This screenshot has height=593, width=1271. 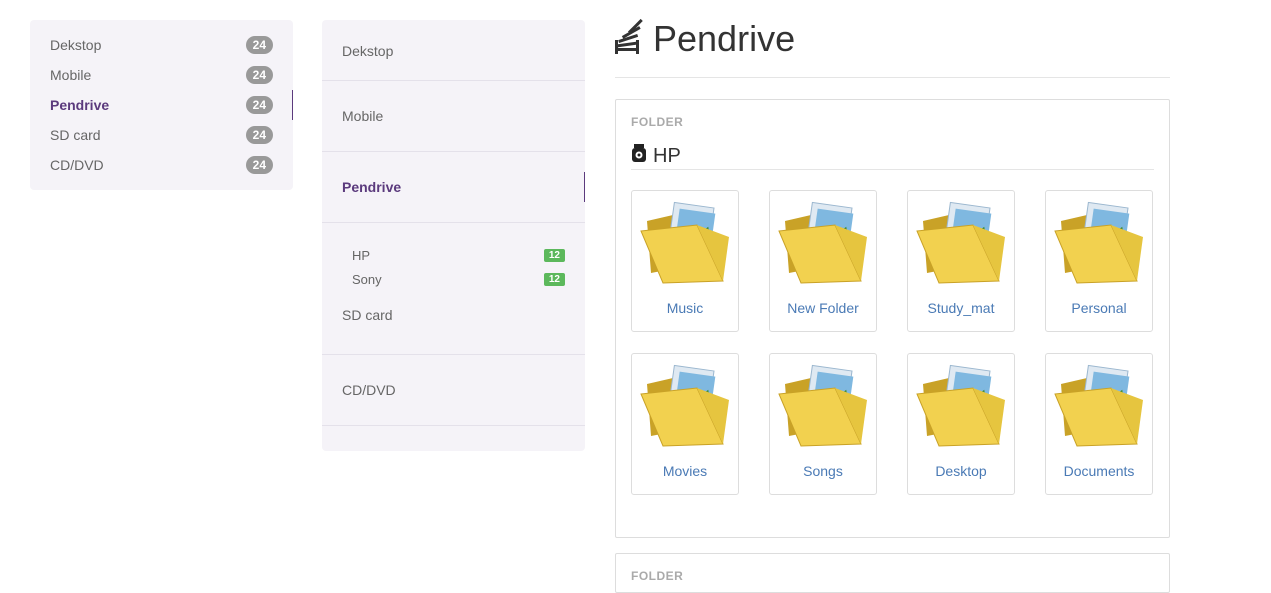 What do you see at coordinates (823, 471) in the screenshot?
I see `folder-name: Songs` at bounding box center [823, 471].